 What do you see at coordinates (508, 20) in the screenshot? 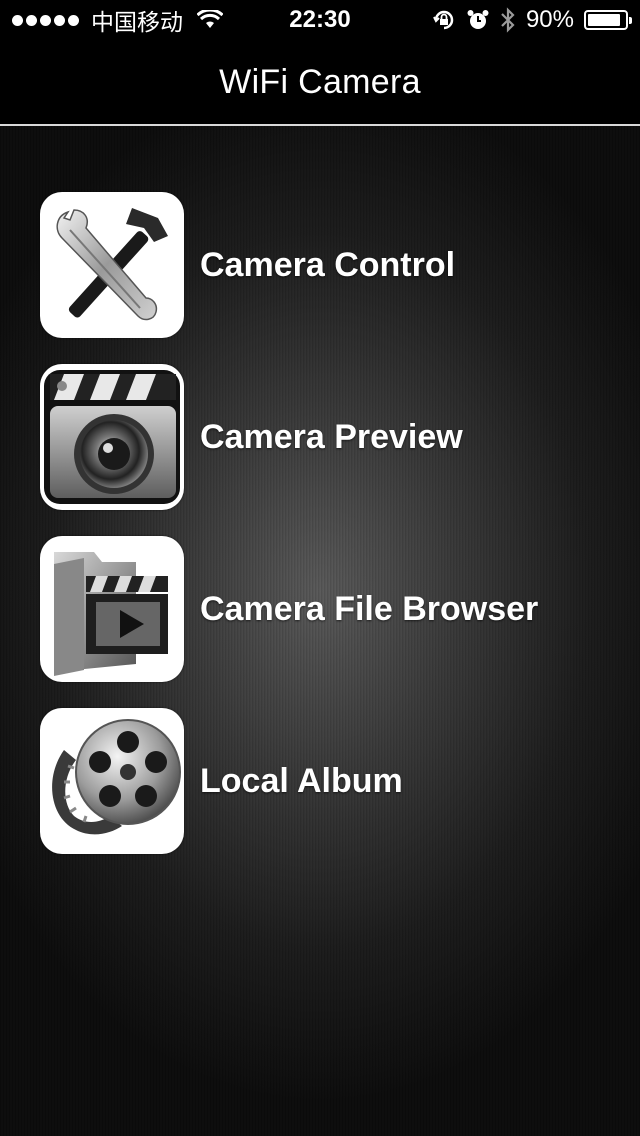
I see `bluetooth-icon` at bounding box center [508, 20].